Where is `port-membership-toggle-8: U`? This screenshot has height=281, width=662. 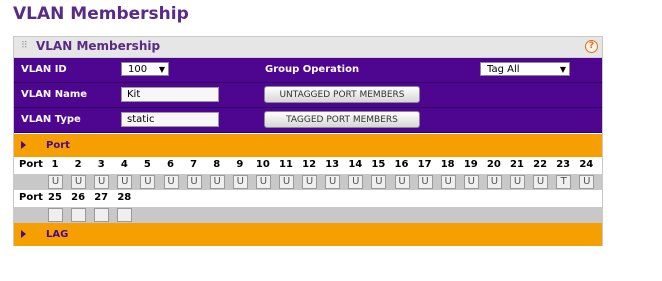 port-membership-toggle-8: U is located at coordinates (217, 182).